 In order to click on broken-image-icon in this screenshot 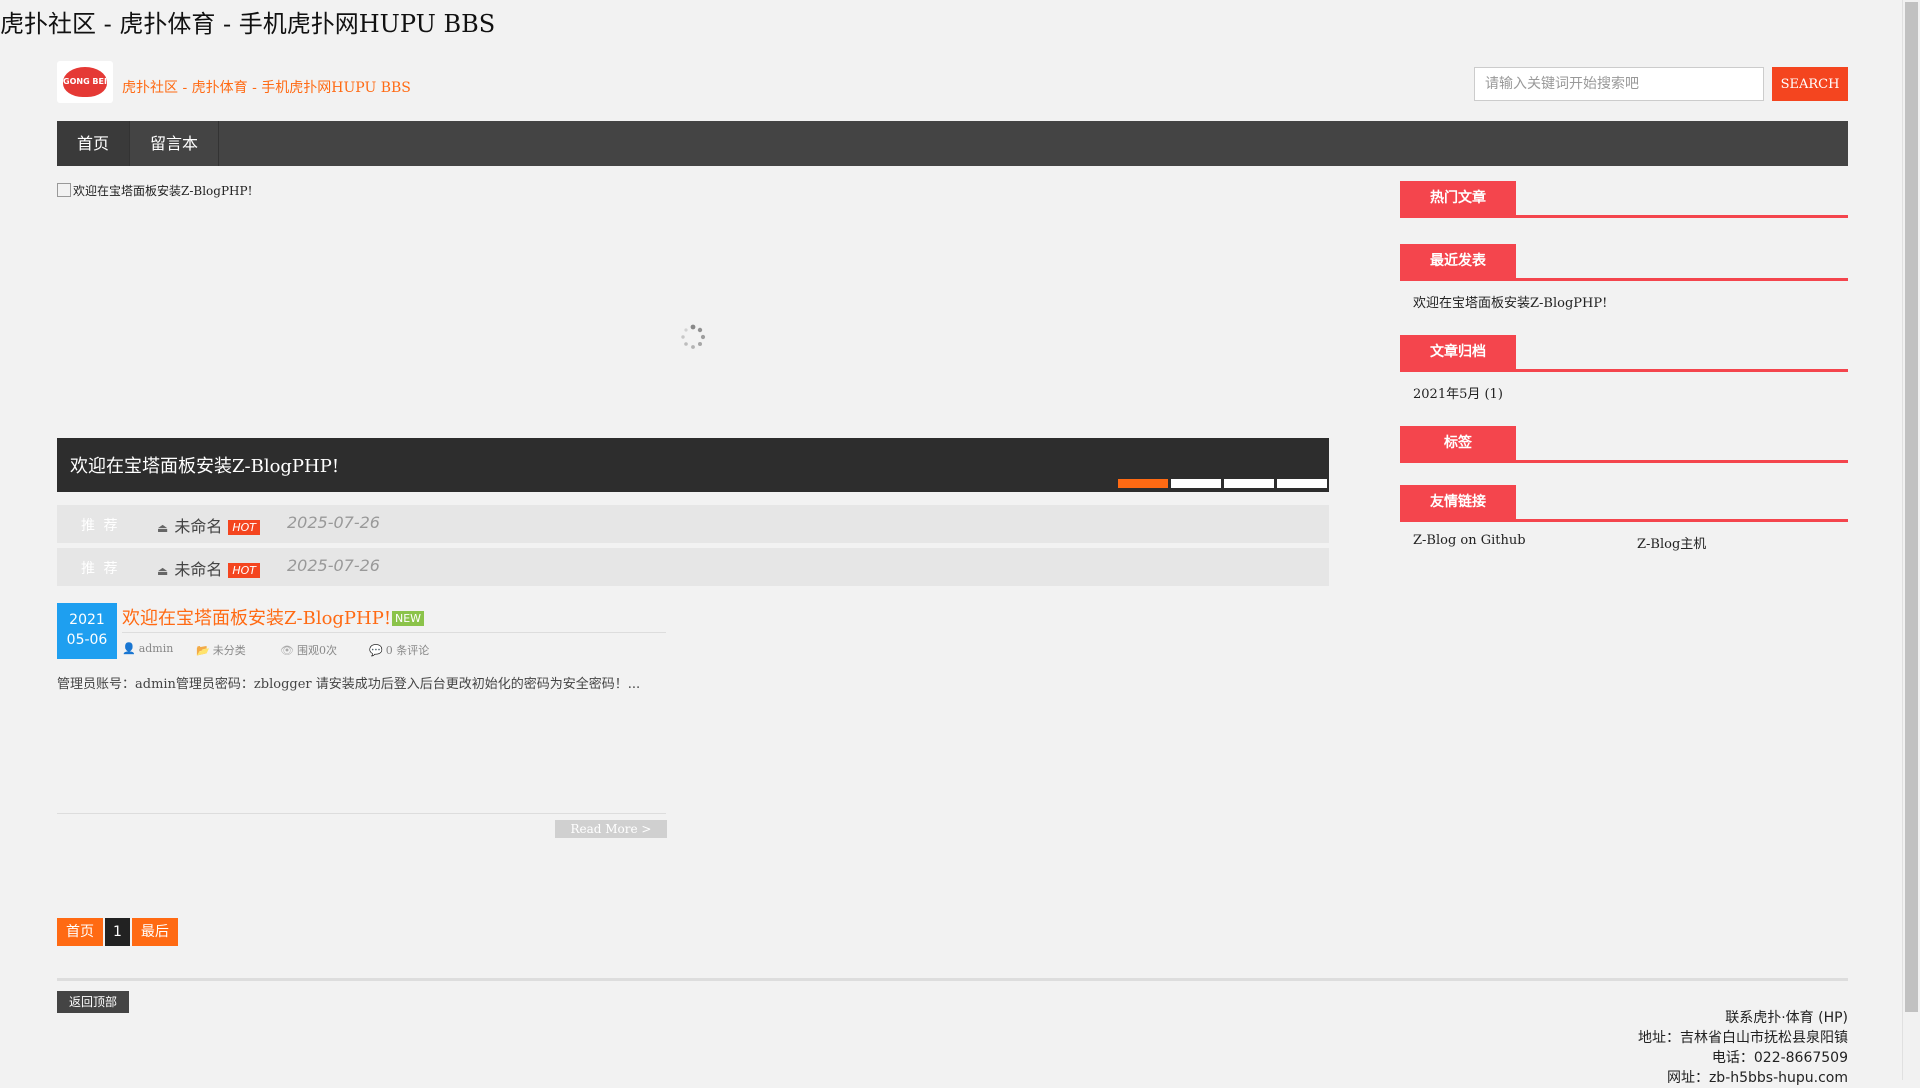, I will do `click(64, 190)`.